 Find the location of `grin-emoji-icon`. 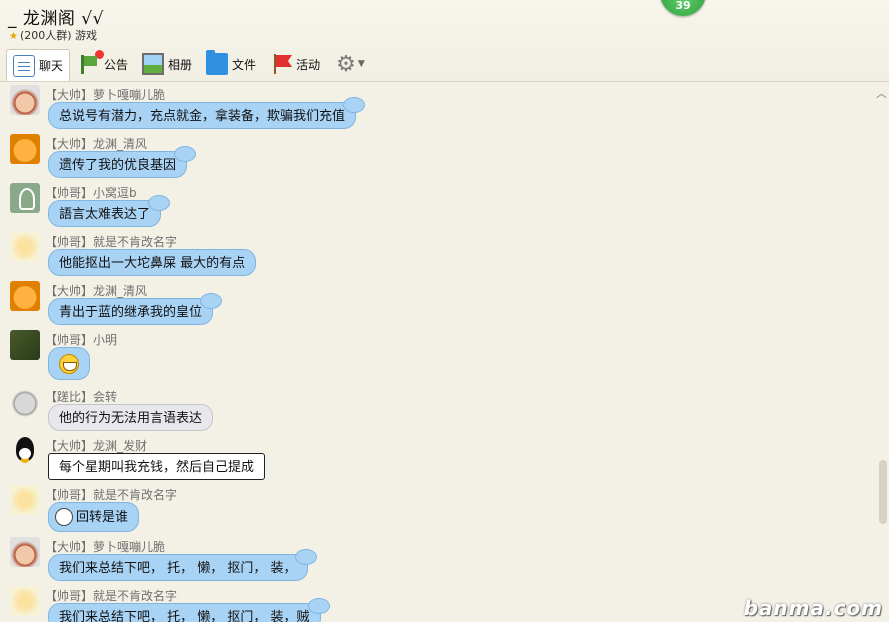

grin-emoji-icon is located at coordinates (69, 363).